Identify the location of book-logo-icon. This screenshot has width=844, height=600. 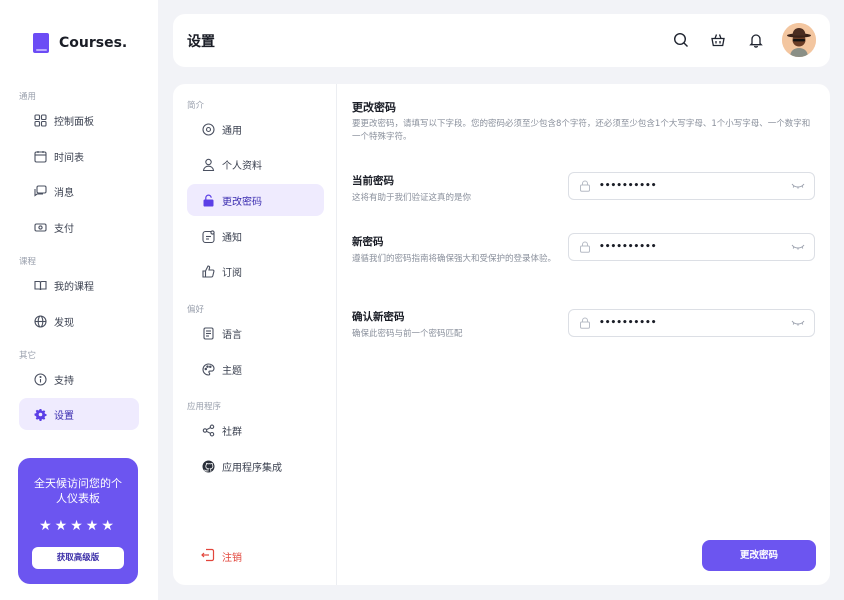
(41, 43).